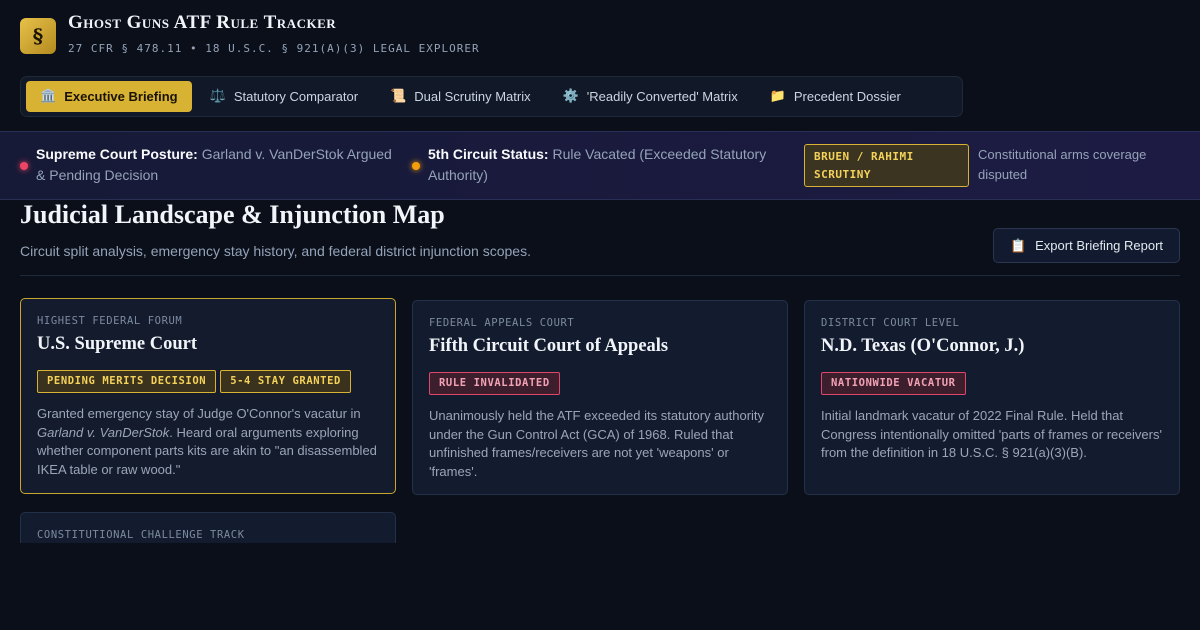  What do you see at coordinates (117, 344) in the screenshot?
I see `card-title: U.S. Supreme Court` at bounding box center [117, 344].